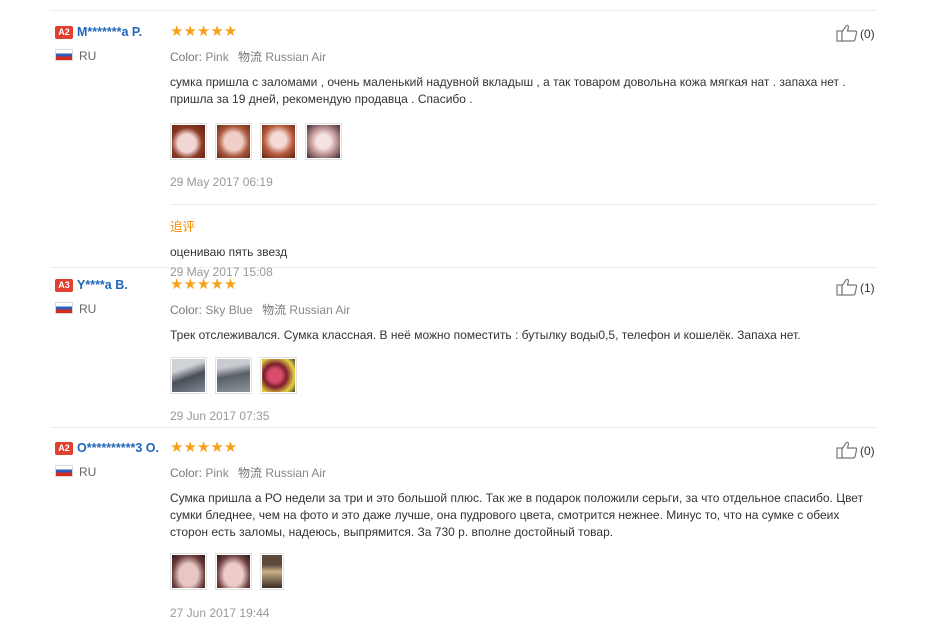 The image size is (930, 620). I want to click on reviewer-name: M*******a P., so click(109, 32).